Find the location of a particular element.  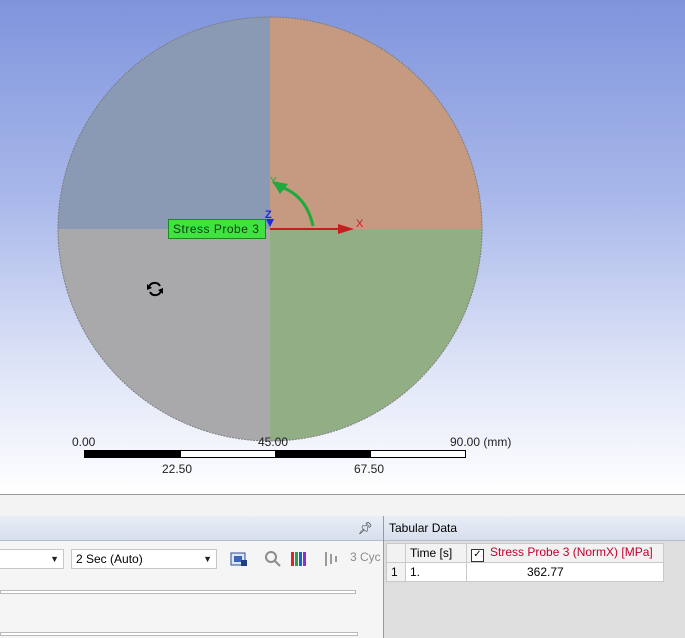

stress-value-cell: 362.77 is located at coordinates (565, 572).